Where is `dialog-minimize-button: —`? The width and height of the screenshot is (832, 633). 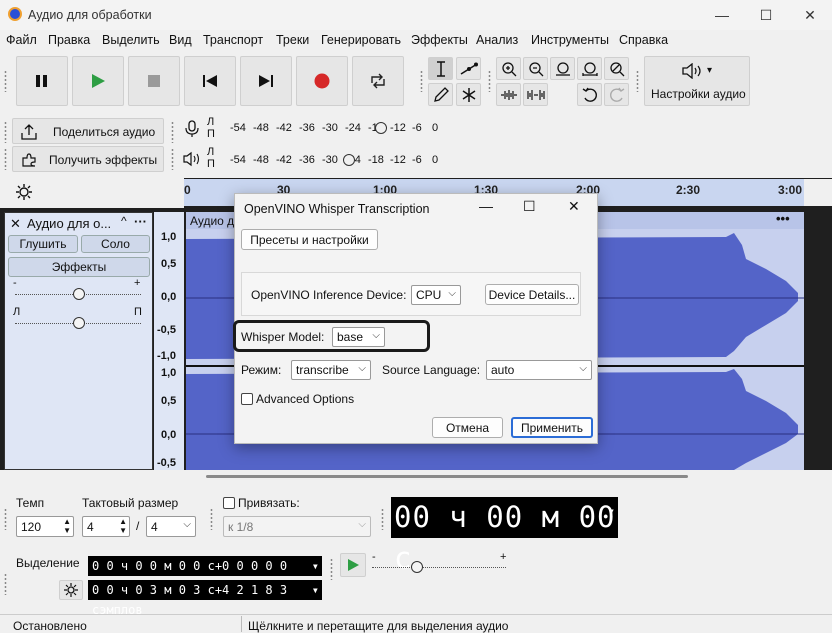 dialog-minimize-button: — is located at coordinates (486, 206).